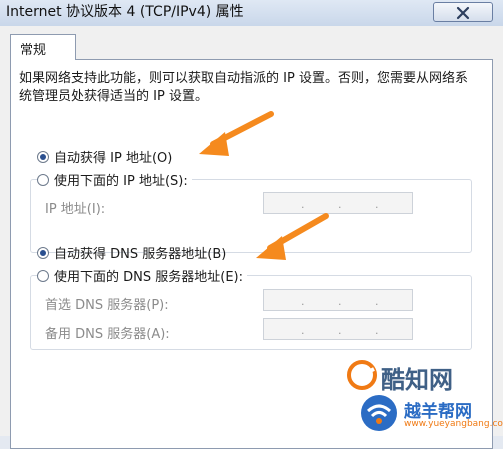 This screenshot has width=503, height=449. I want to click on ip-address-label: IP 地址(I):, so click(75, 209).